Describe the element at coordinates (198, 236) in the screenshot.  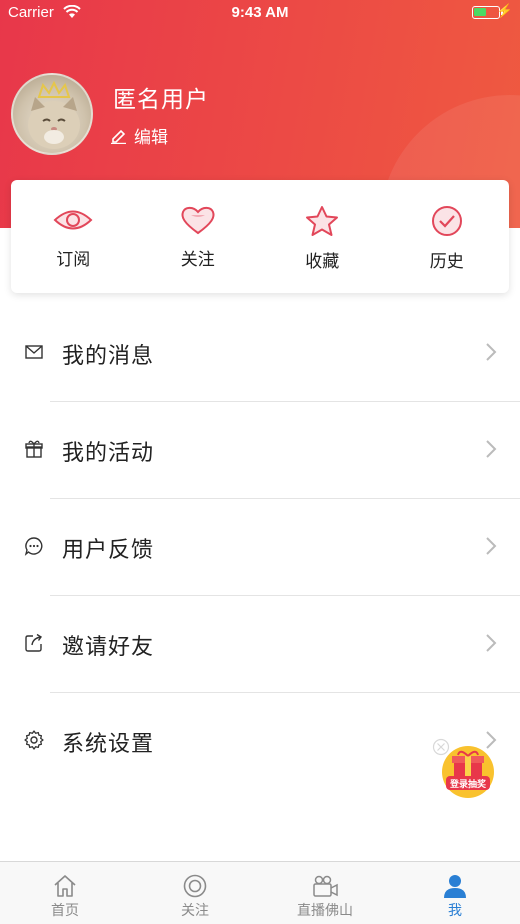
I see `quick-action-follow: 关注` at that location.